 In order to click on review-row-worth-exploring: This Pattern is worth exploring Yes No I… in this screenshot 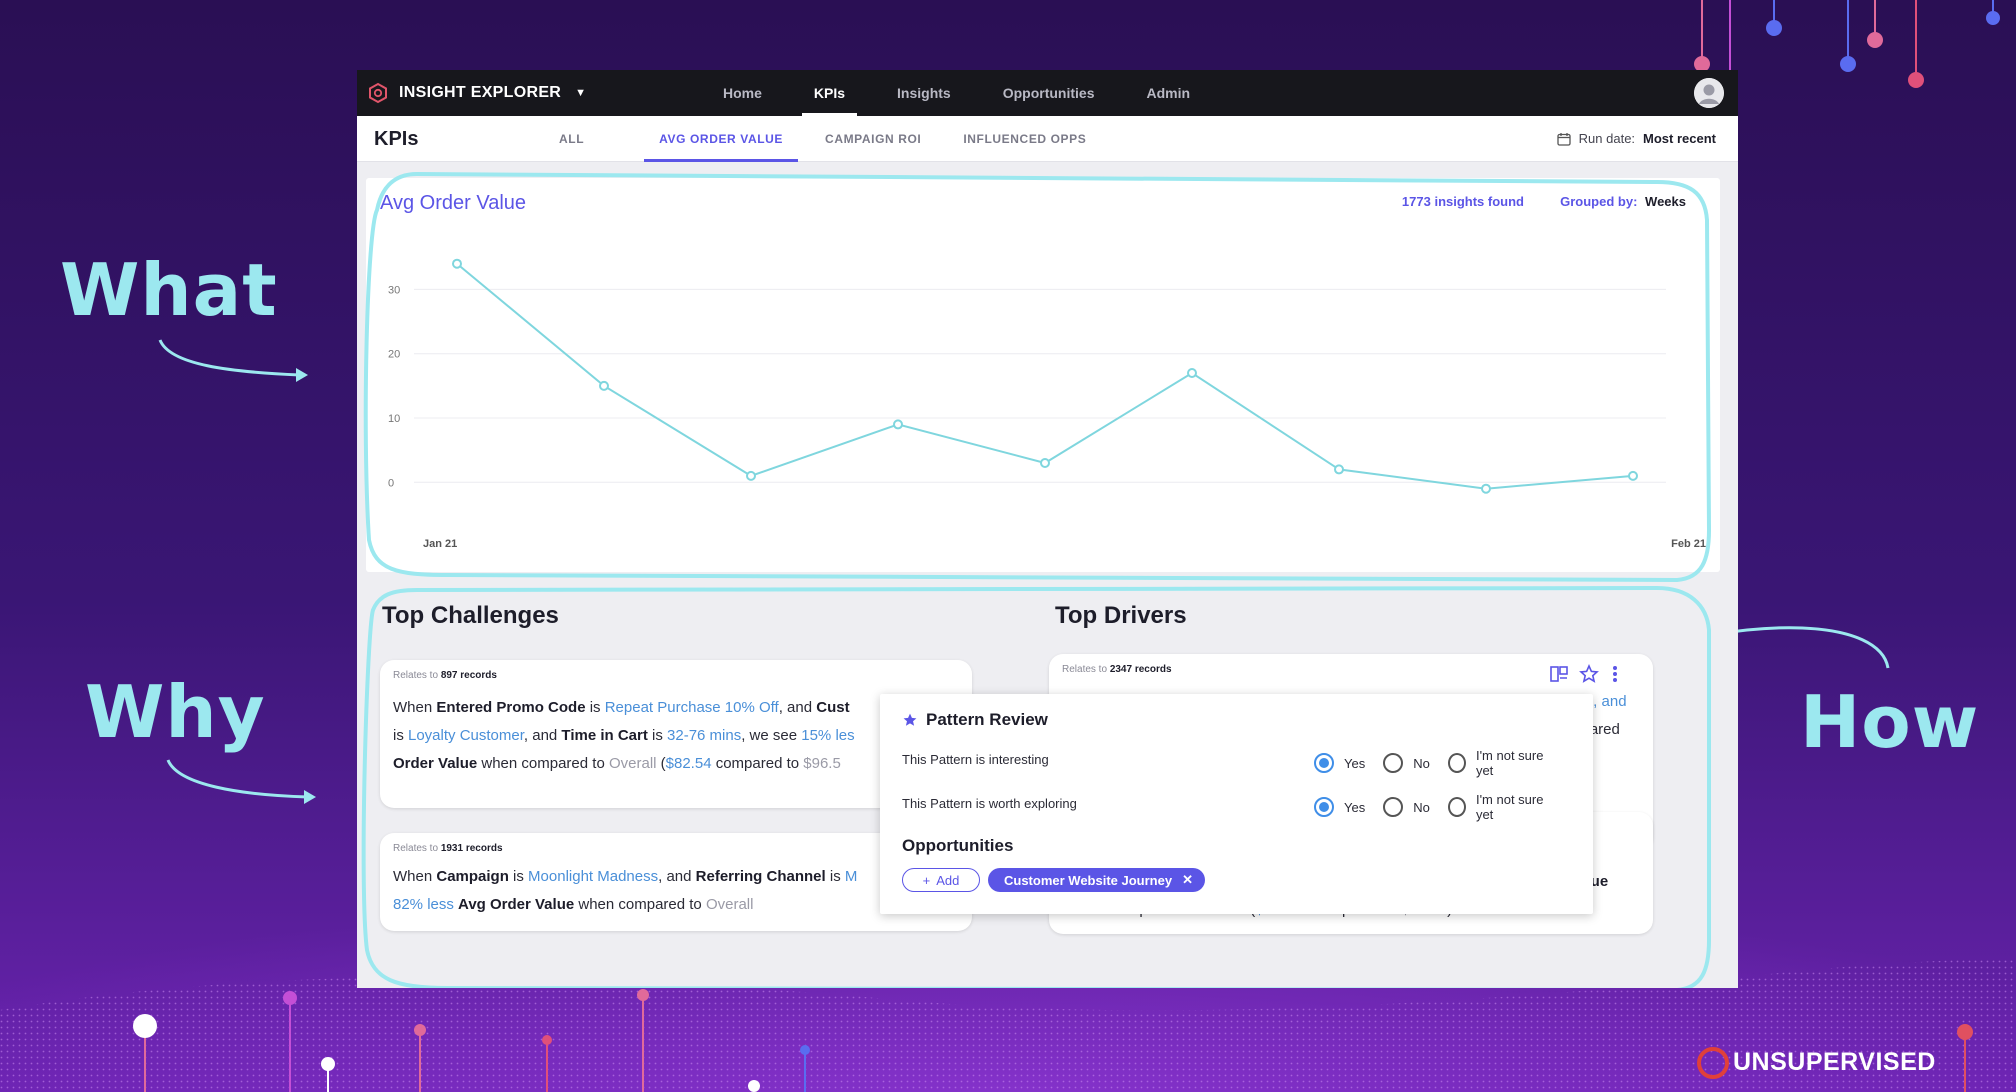, I will do `click(1237, 807)`.